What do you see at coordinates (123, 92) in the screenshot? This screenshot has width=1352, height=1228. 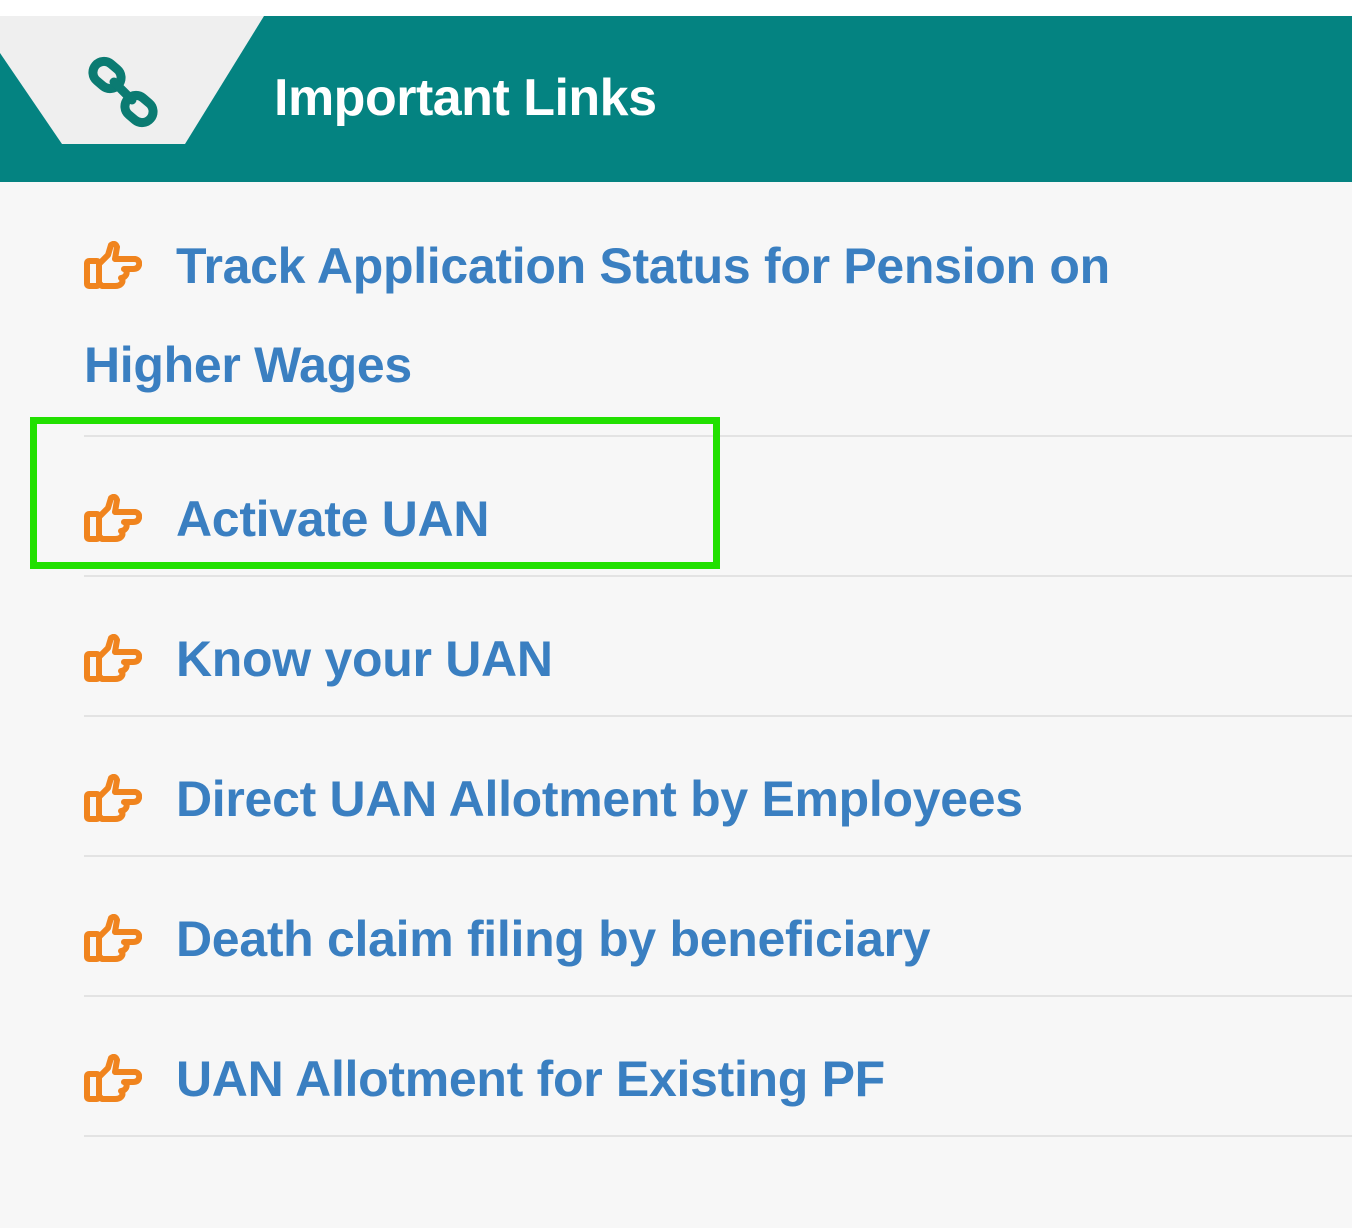 I see `link-icon` at bounding box center [123, 92].